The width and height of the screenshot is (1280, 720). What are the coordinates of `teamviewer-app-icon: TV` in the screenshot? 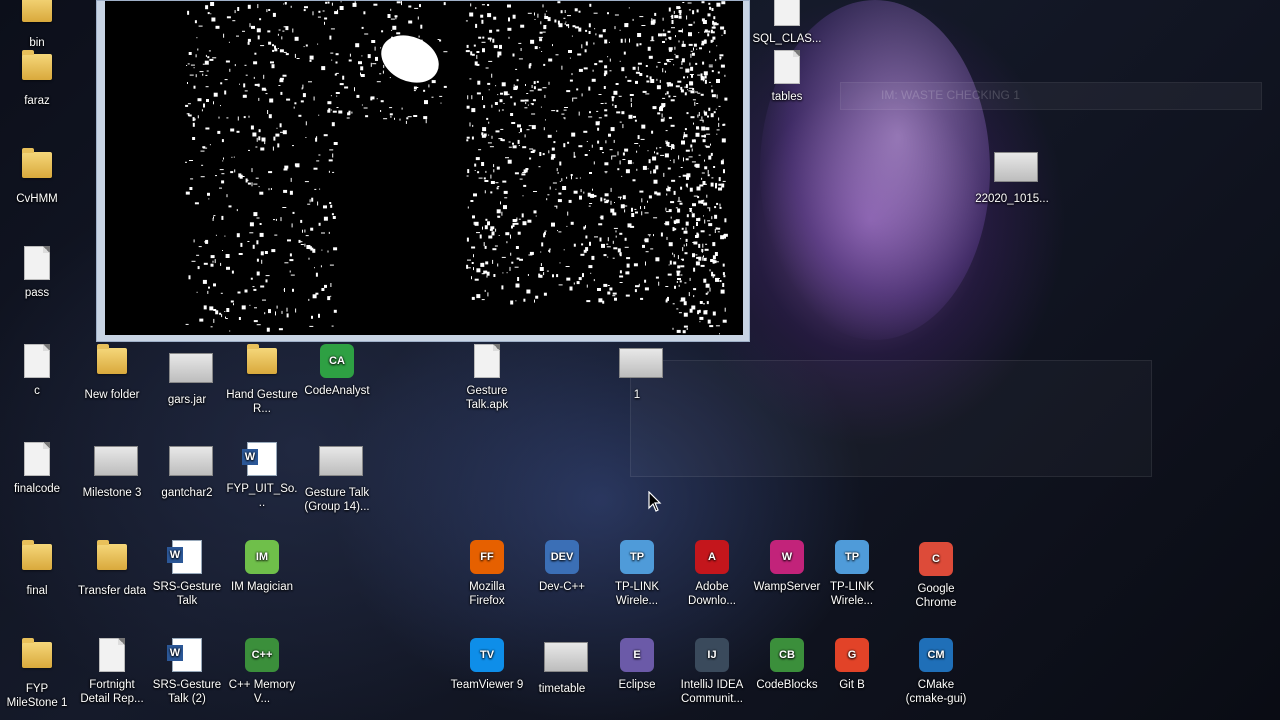 It's located at (487, 657).